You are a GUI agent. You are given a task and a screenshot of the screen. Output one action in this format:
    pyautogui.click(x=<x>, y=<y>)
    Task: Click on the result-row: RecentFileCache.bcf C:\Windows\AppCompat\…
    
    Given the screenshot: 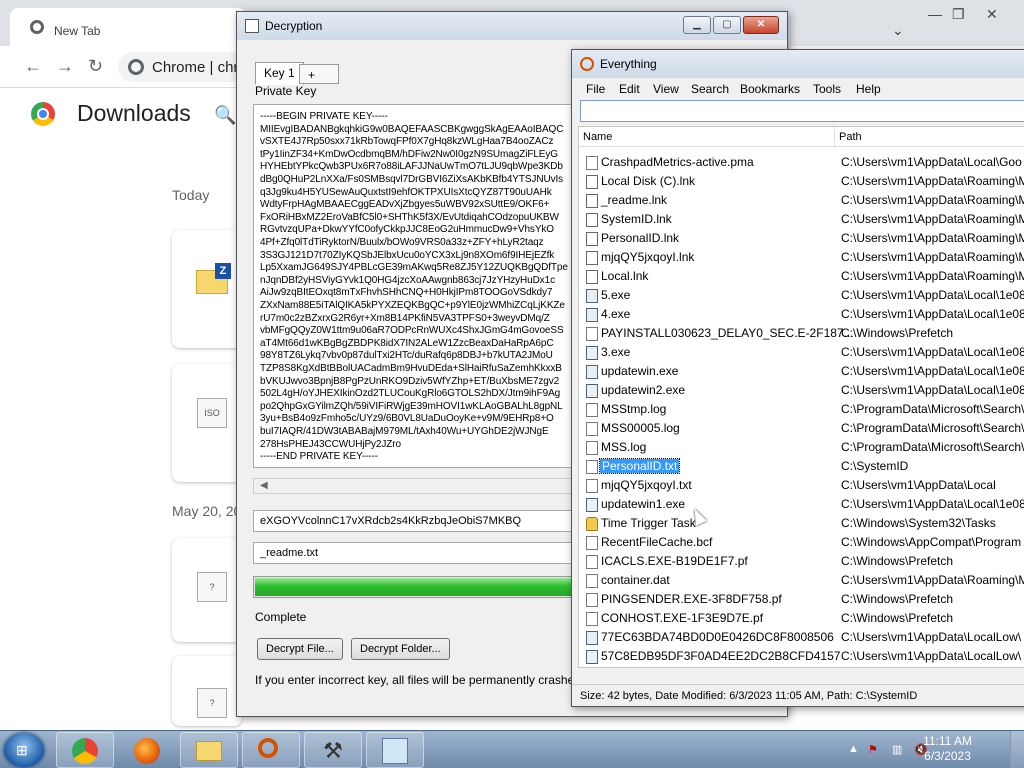 What is the action you would take?
    pyautogui.click(x=801, y=542)
    